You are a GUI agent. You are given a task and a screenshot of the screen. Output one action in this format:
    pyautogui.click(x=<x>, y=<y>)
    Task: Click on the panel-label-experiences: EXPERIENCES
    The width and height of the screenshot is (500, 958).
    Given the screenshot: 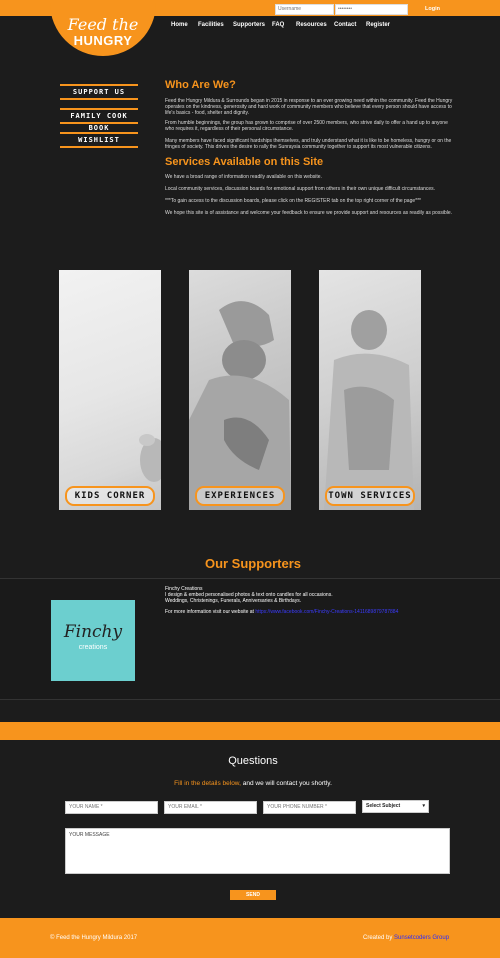 What is the action you would take?
    pyautogui.click(x=240, y=496)
    